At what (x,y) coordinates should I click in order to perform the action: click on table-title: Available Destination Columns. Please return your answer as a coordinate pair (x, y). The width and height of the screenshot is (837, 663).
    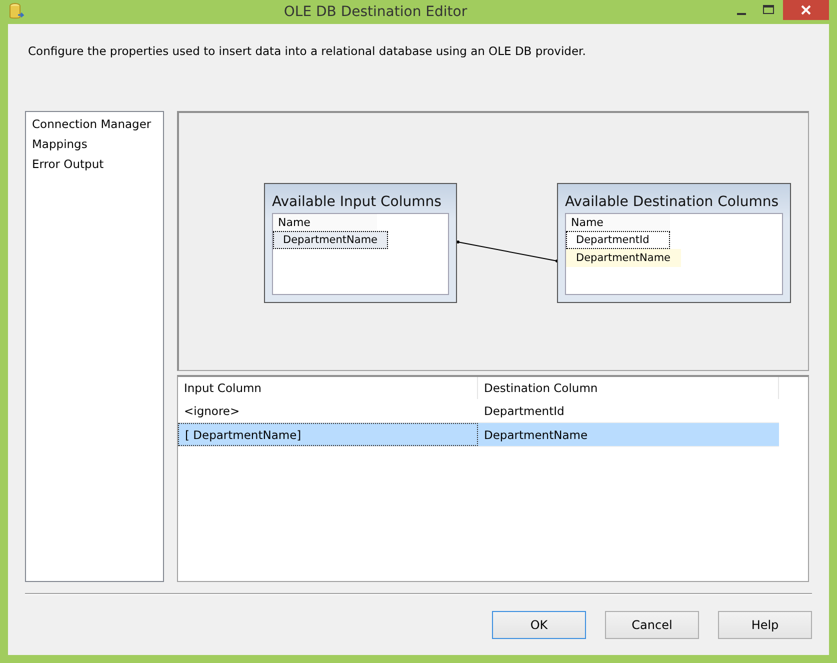
    Looking at the image, I should click on (672, 202).